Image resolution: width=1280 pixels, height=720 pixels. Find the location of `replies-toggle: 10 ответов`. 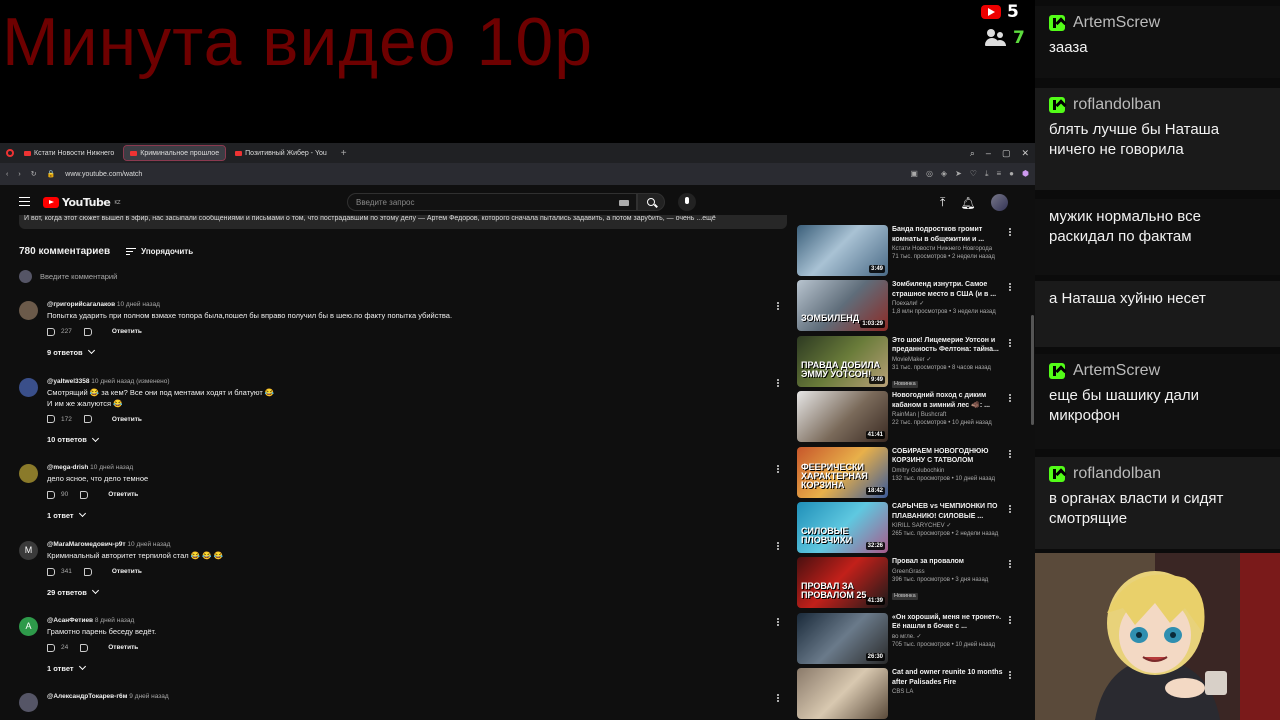

replies-toggle: 10 ответов is located at coordinates (407, 439).